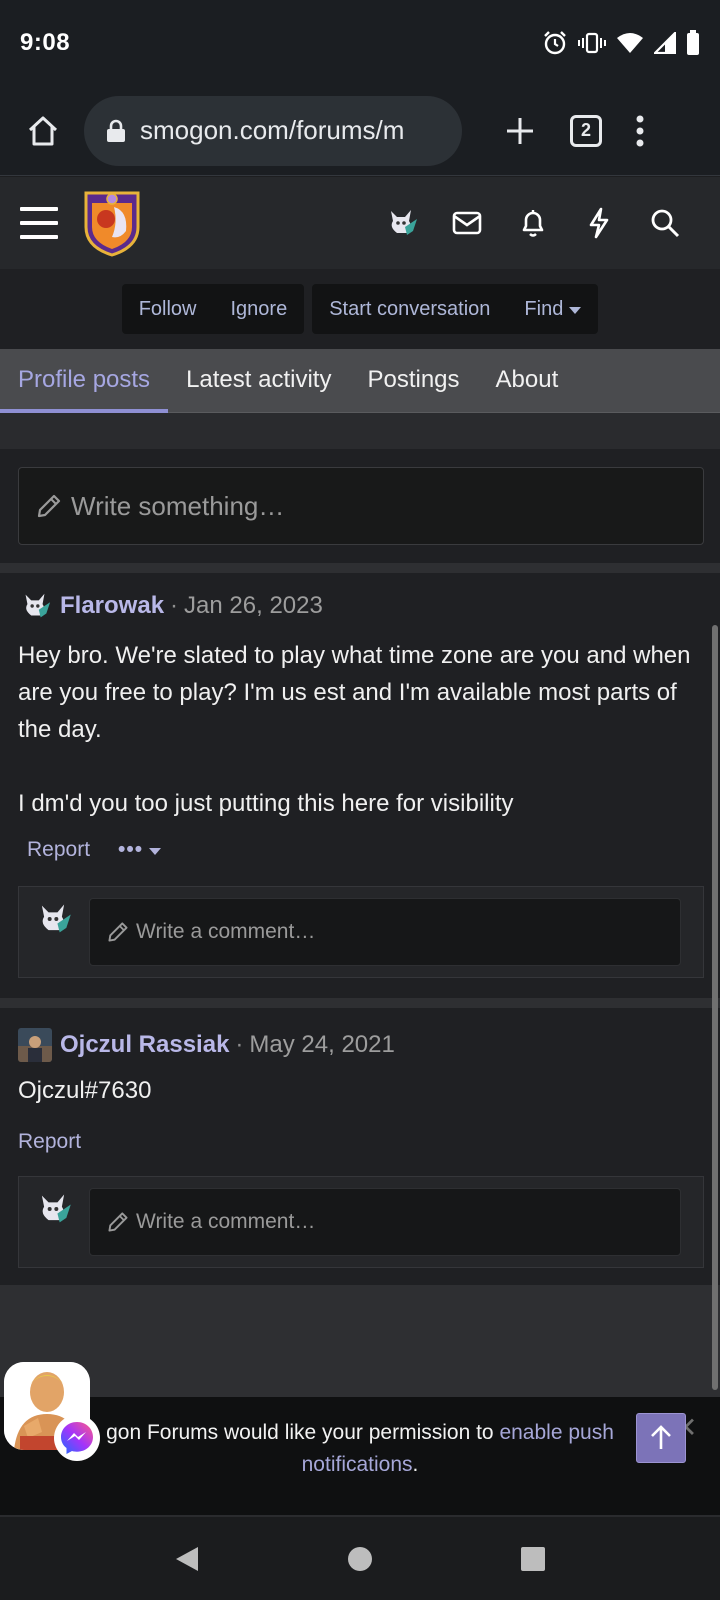  I want to click on inbox-button, so click(467, 223).